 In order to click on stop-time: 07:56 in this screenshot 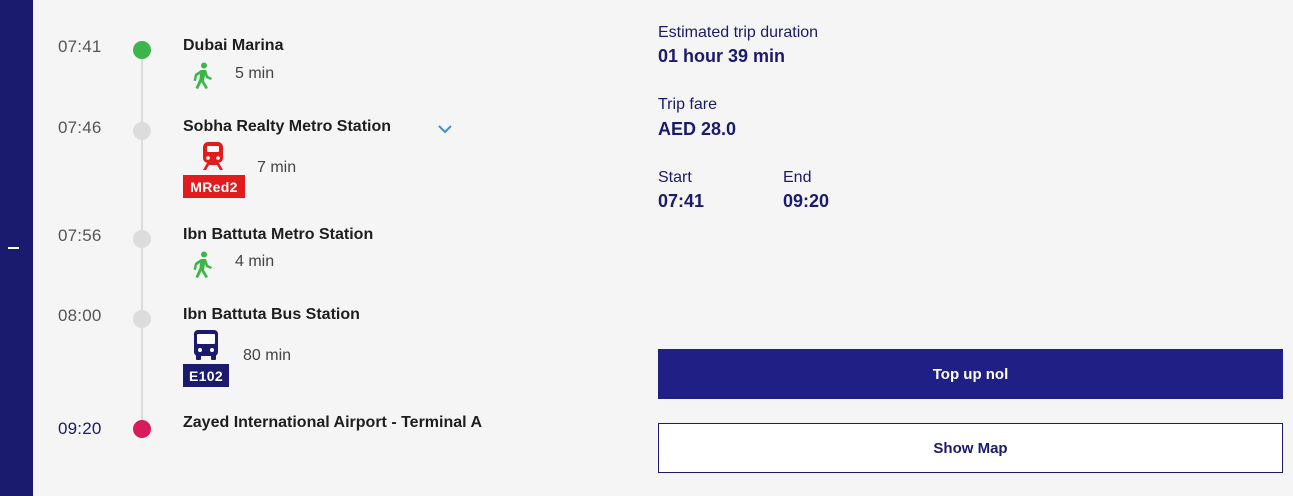, I will do `click(80, 235)`.